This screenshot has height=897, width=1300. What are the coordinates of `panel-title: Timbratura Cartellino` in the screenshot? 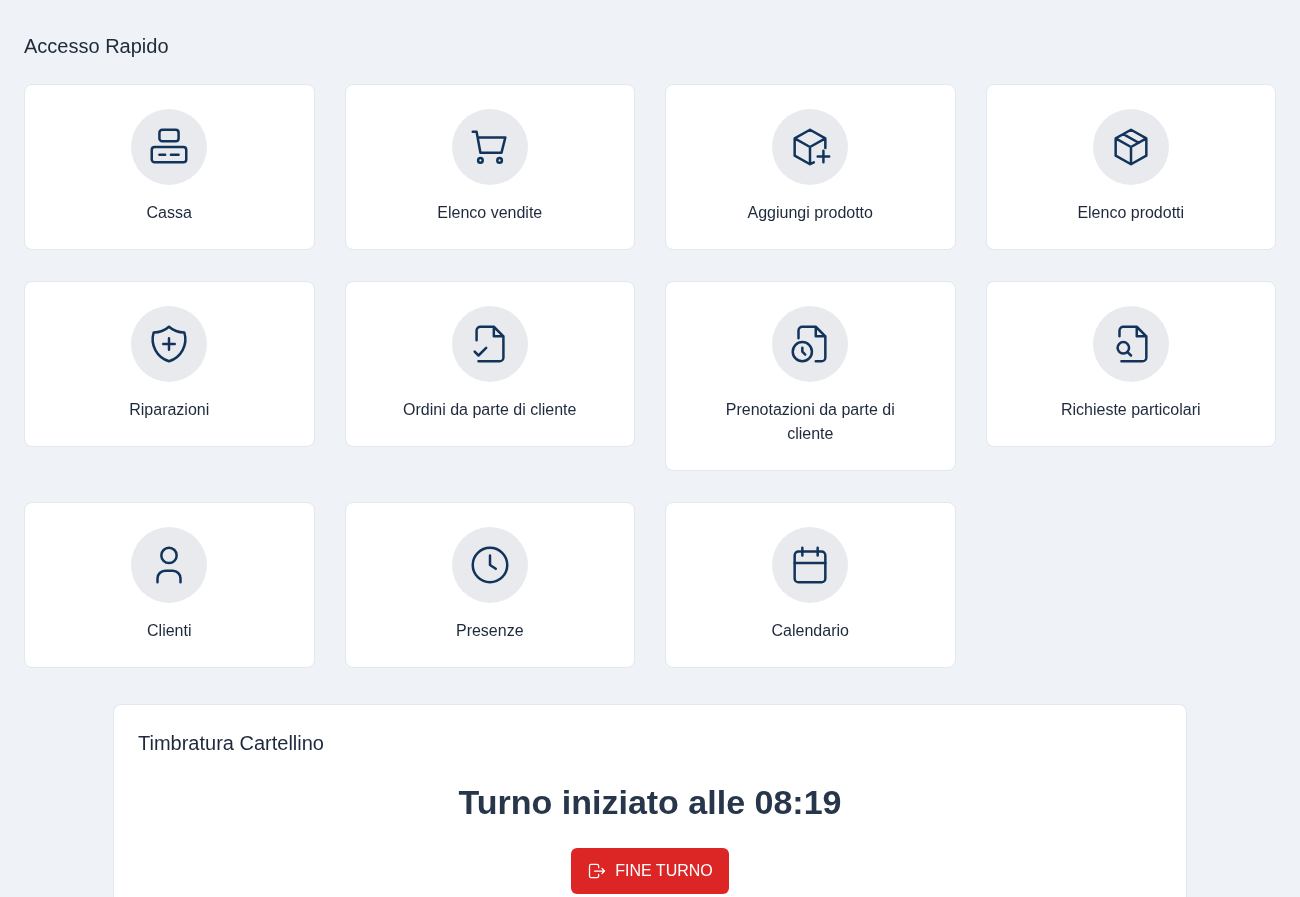 It's located at (231, 743).